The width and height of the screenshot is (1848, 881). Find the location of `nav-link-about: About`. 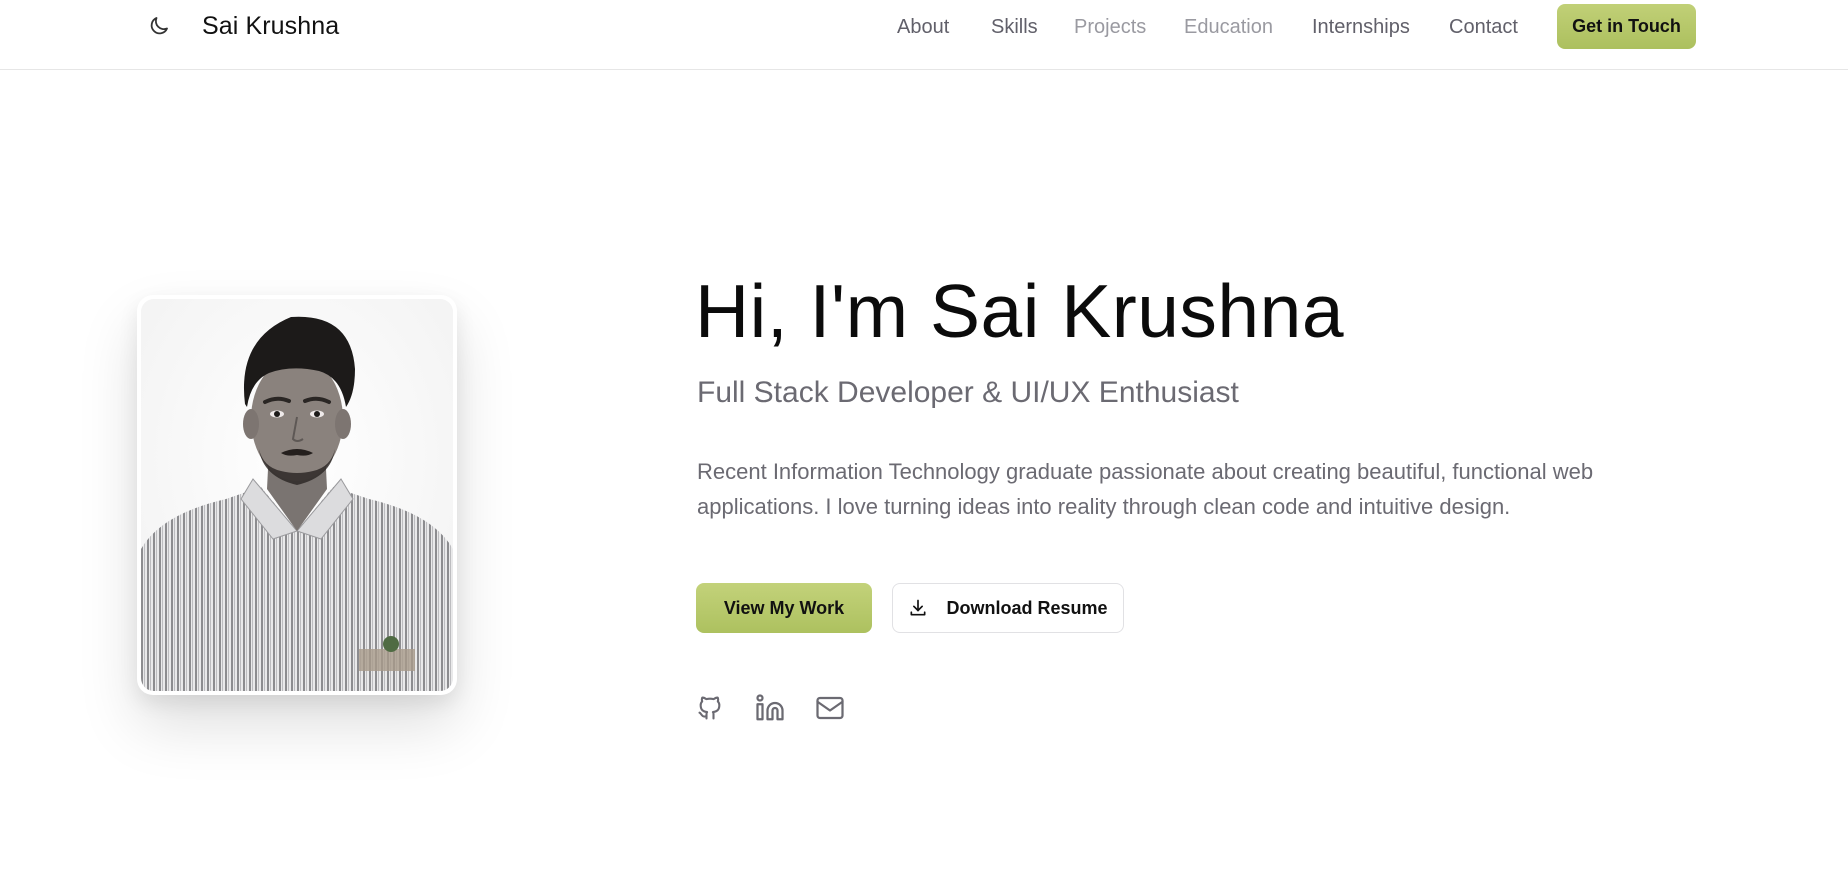

nav-link-about: About is located at coordinates (923, 27).